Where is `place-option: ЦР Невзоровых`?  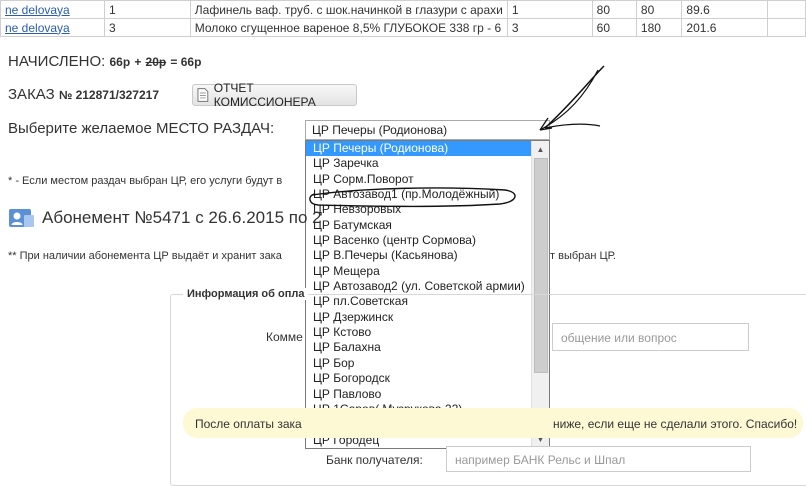
place-option: ЦР Невзоровых is located at coordinates (427, 209).